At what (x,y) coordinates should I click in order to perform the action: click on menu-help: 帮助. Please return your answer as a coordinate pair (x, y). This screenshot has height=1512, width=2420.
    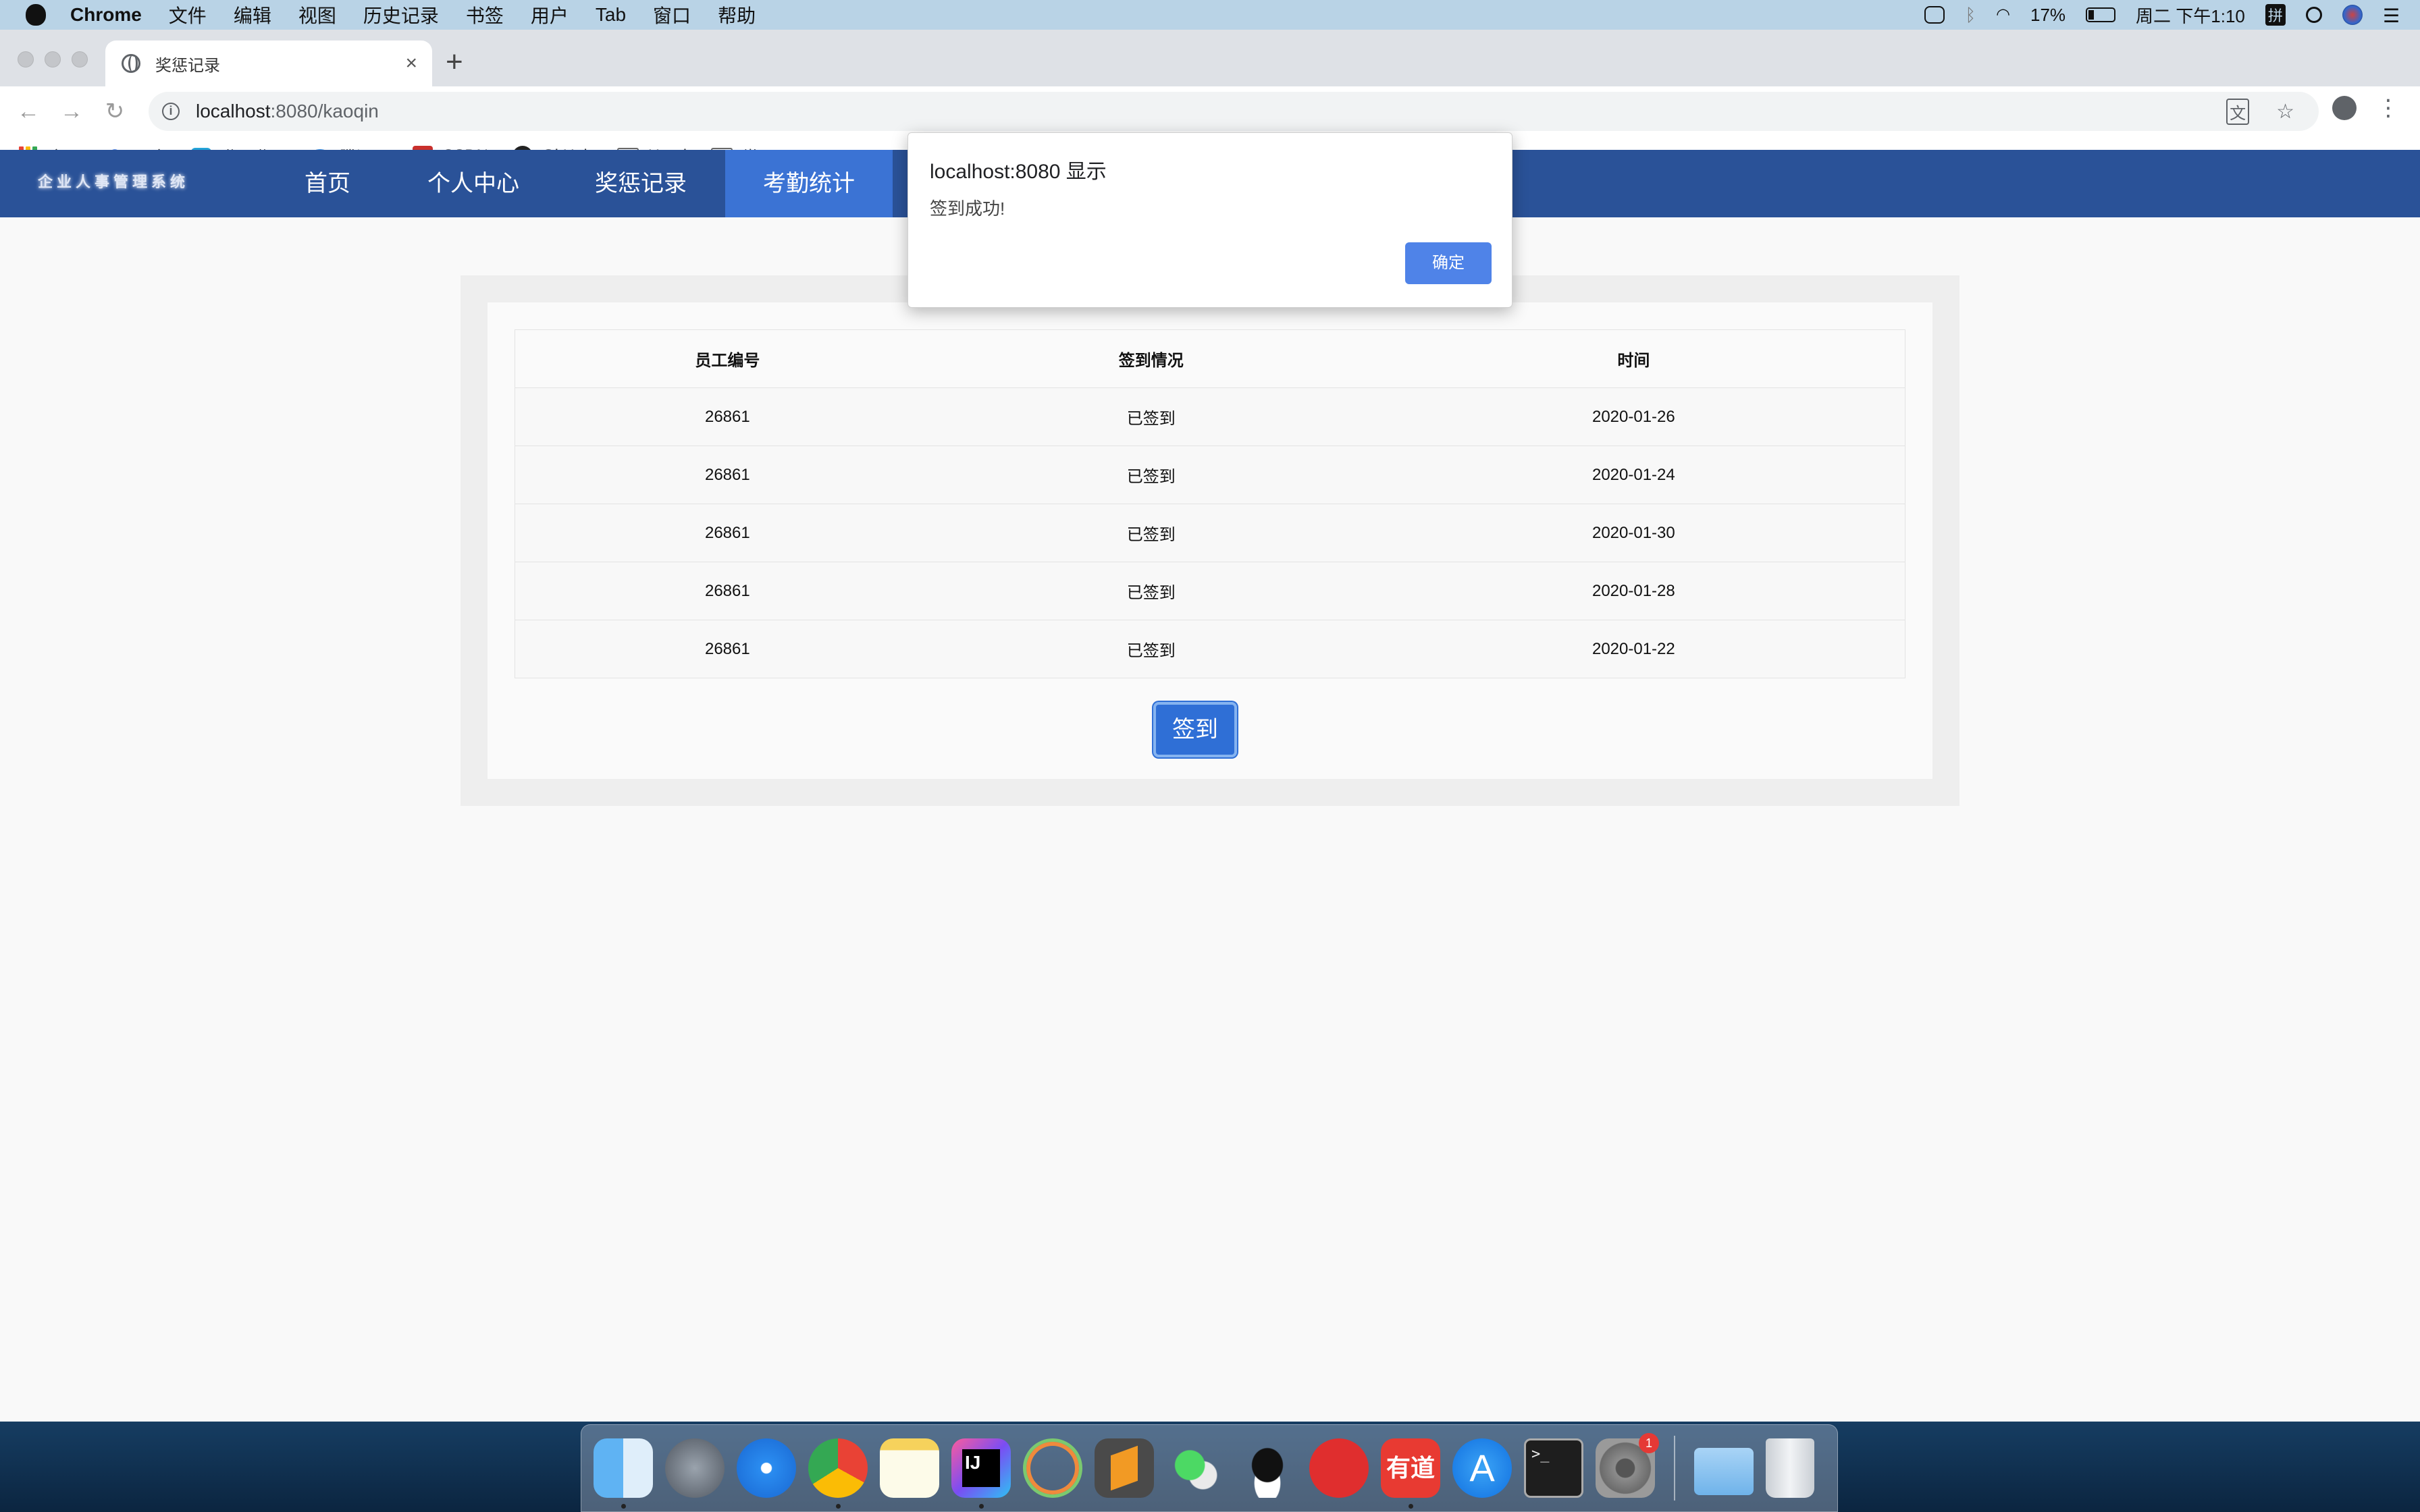
    Looking at the image, I should click on (737, 14).